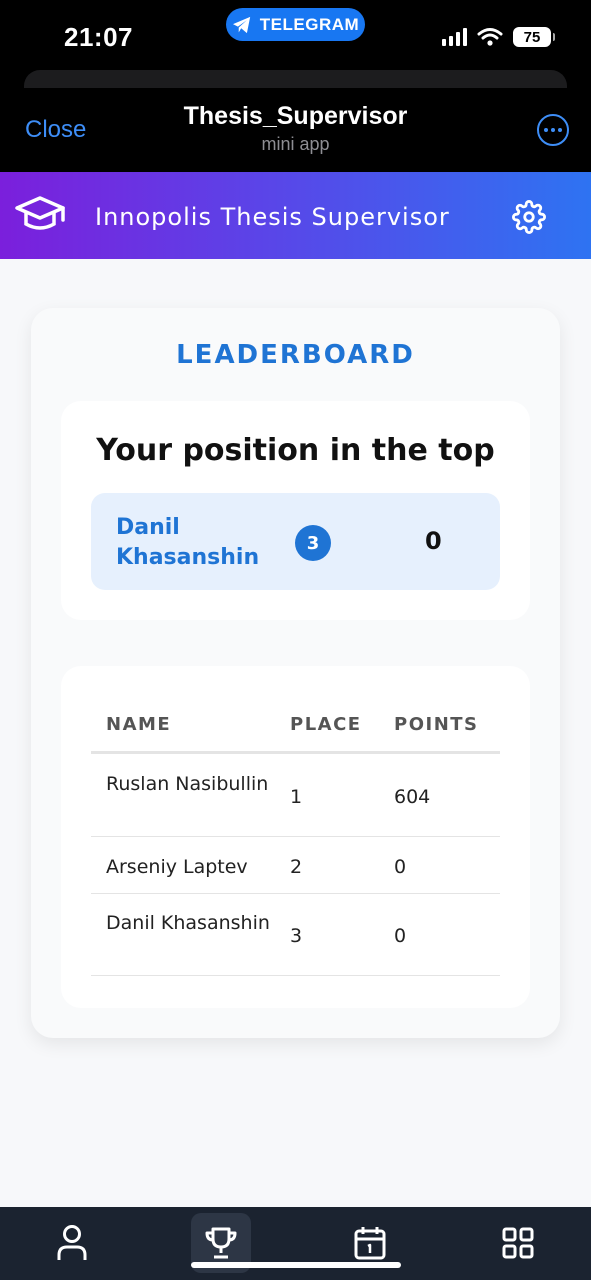  Describe the element at coordinates (295, 79) in the screenshot. I see `sheet-grabber` at that location.